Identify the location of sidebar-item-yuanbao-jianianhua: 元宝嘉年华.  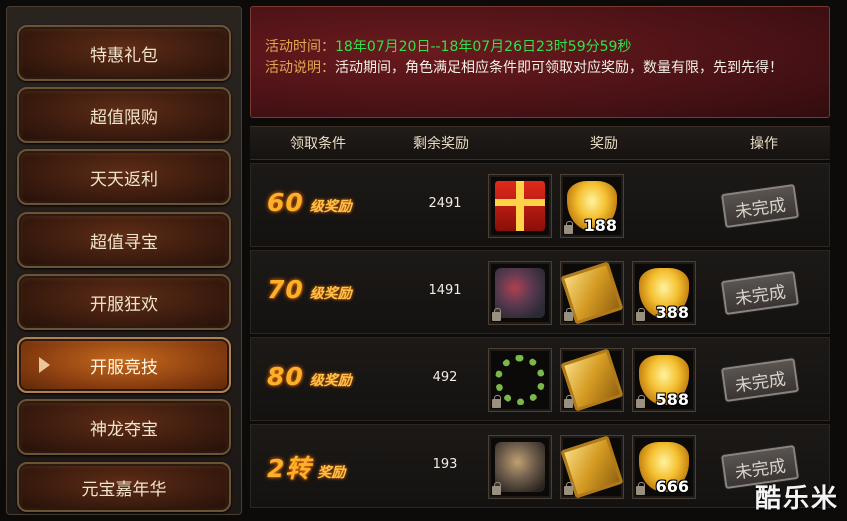
(124, 487).